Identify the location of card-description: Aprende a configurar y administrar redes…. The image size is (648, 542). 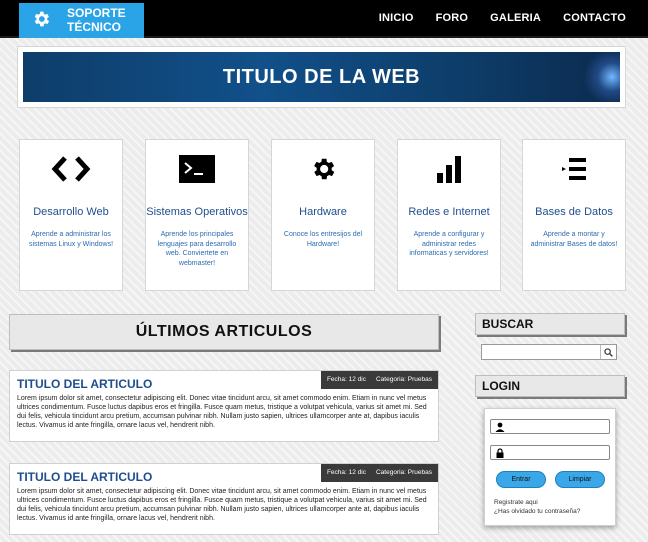
(449, 244).